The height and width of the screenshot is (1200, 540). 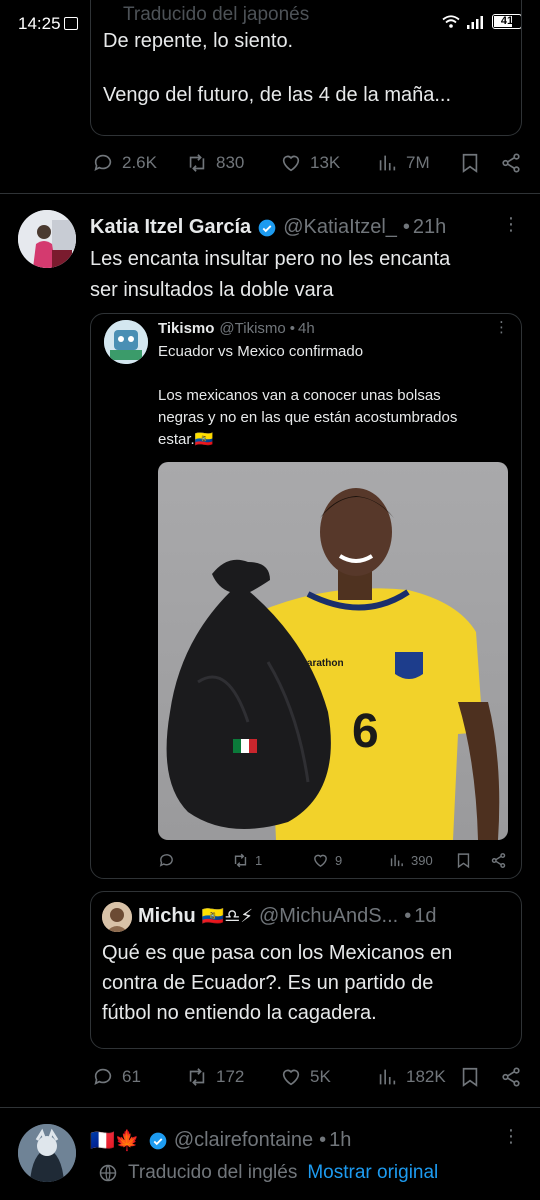 I want to click on reply-avatar-image, so click(x=117, y=917).